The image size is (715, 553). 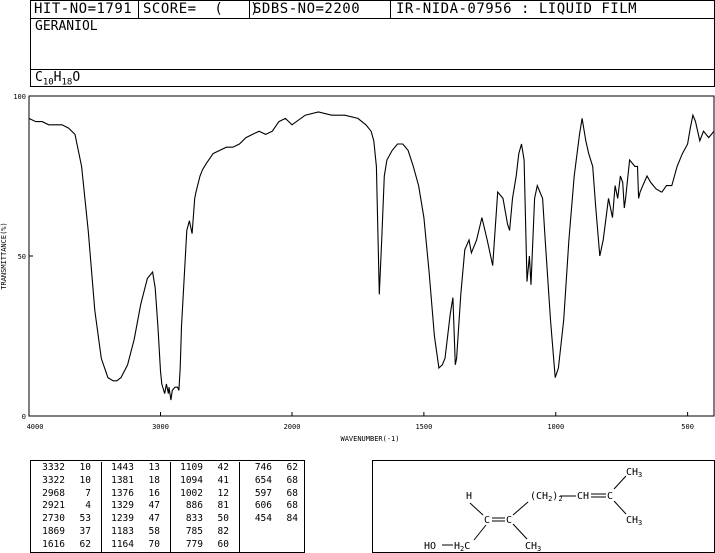 What do you see at coordinates (533, 547) in the screenshot?
I see `structure-ch3-low: CH3` at bounding box center [533, 547].